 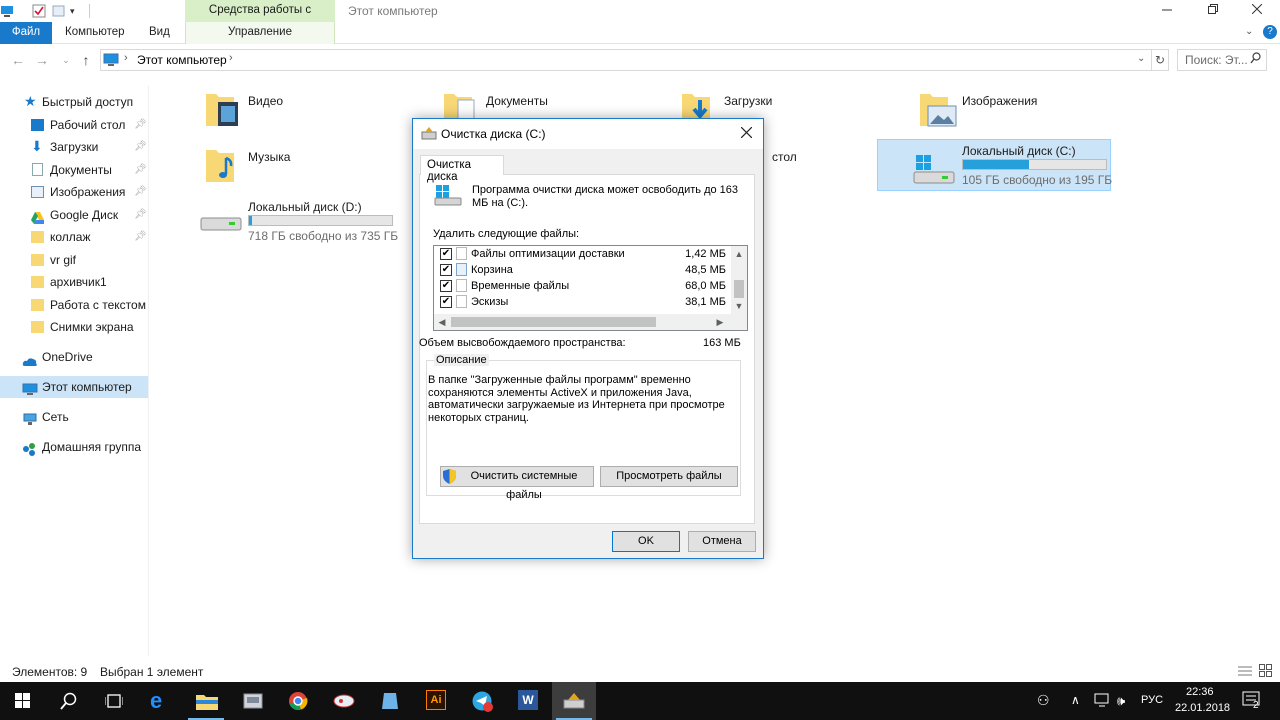 I want to click on help-icon: ?, so click(x=1270, y=32).